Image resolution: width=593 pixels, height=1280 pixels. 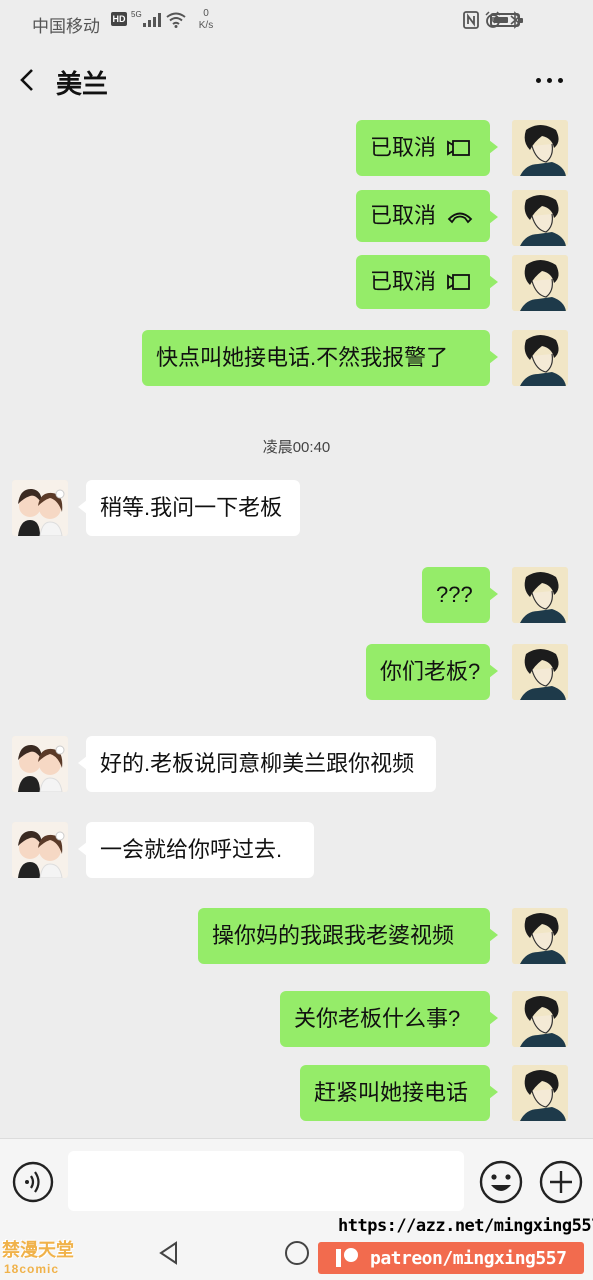 I want to click on more-options-icon, so click(x=554, y=80).